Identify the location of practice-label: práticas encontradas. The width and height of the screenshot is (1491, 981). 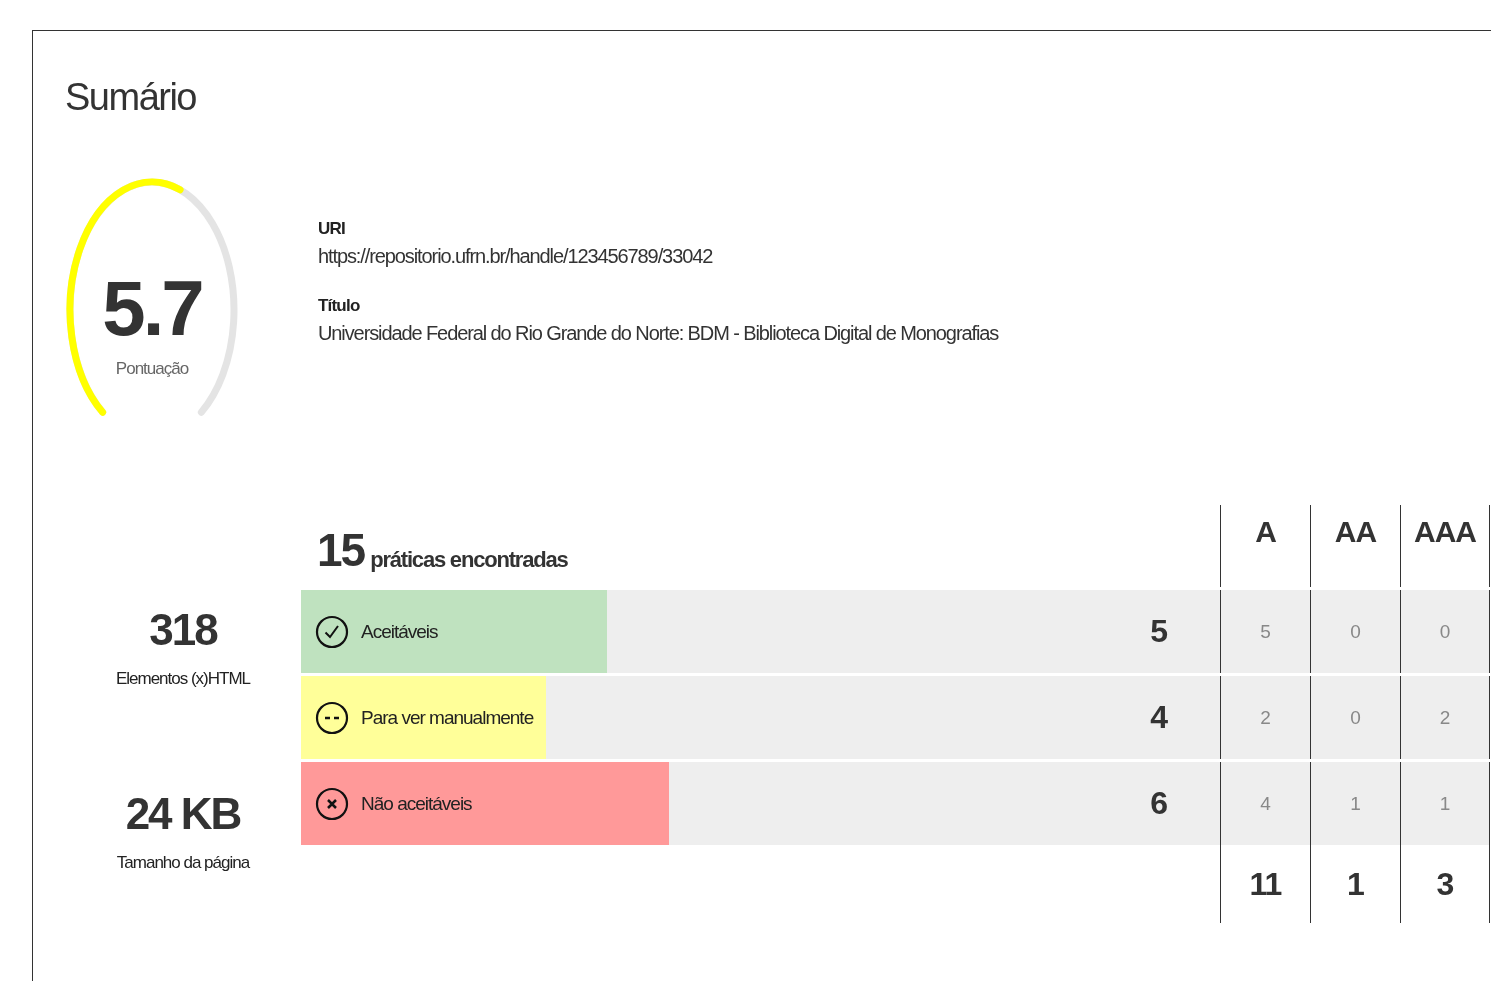
(469, 560).